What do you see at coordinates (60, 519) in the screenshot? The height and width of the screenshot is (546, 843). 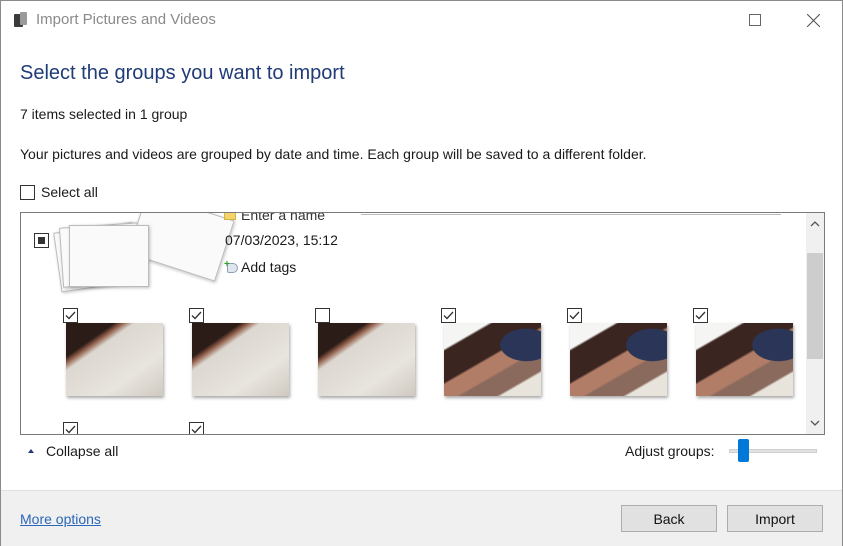 I see `more-options-link: More options` at bounding box center [60, 519].